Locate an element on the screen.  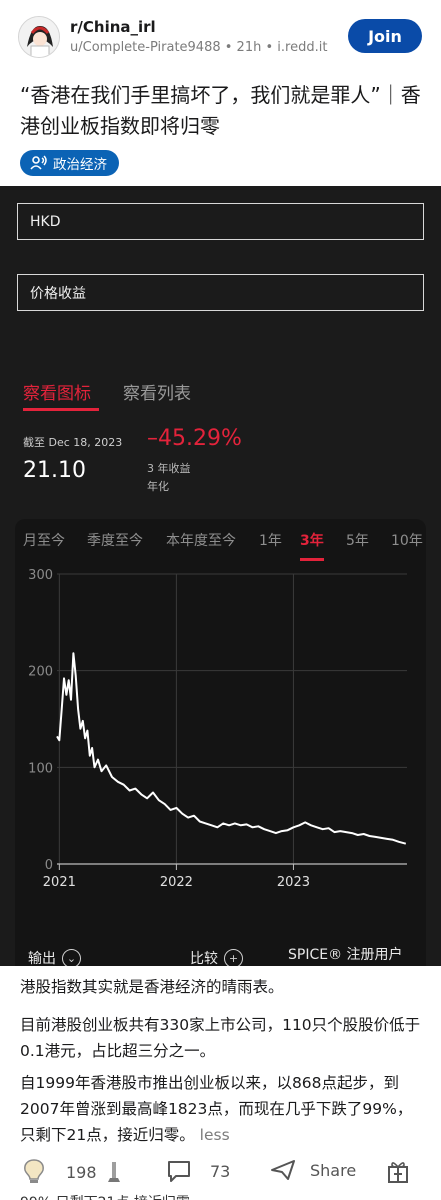
x-tick-label: 2023 is located at coordinates (293, 882).